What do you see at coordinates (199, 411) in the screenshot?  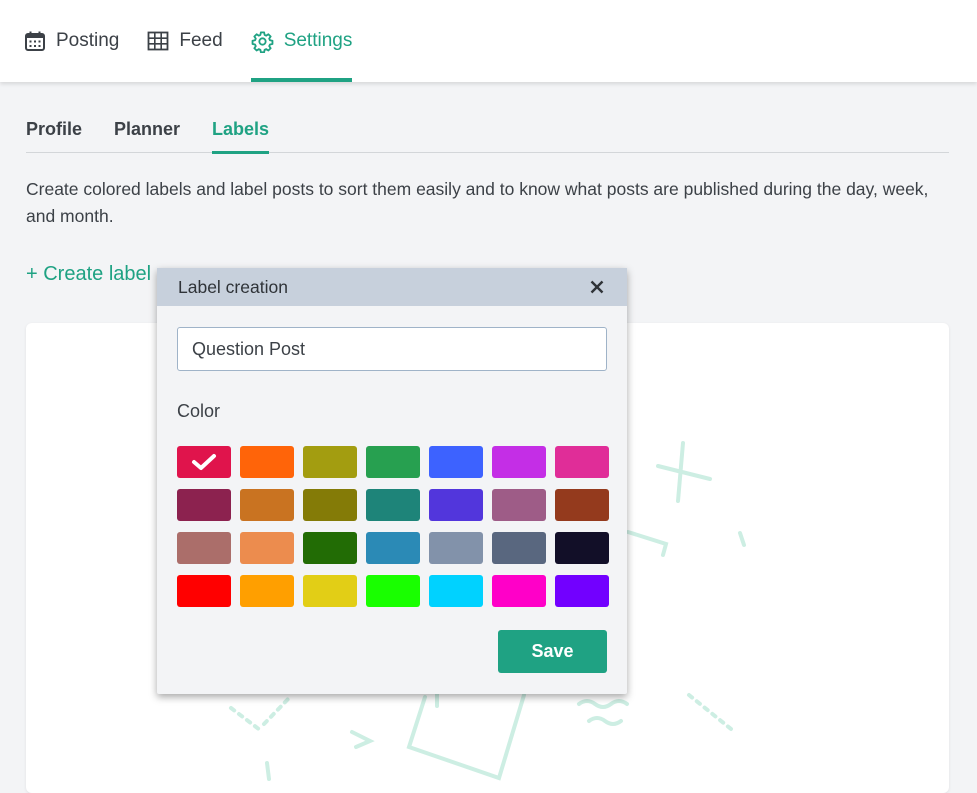 I see `color-heading: Color` at bounding box center [199, 411].